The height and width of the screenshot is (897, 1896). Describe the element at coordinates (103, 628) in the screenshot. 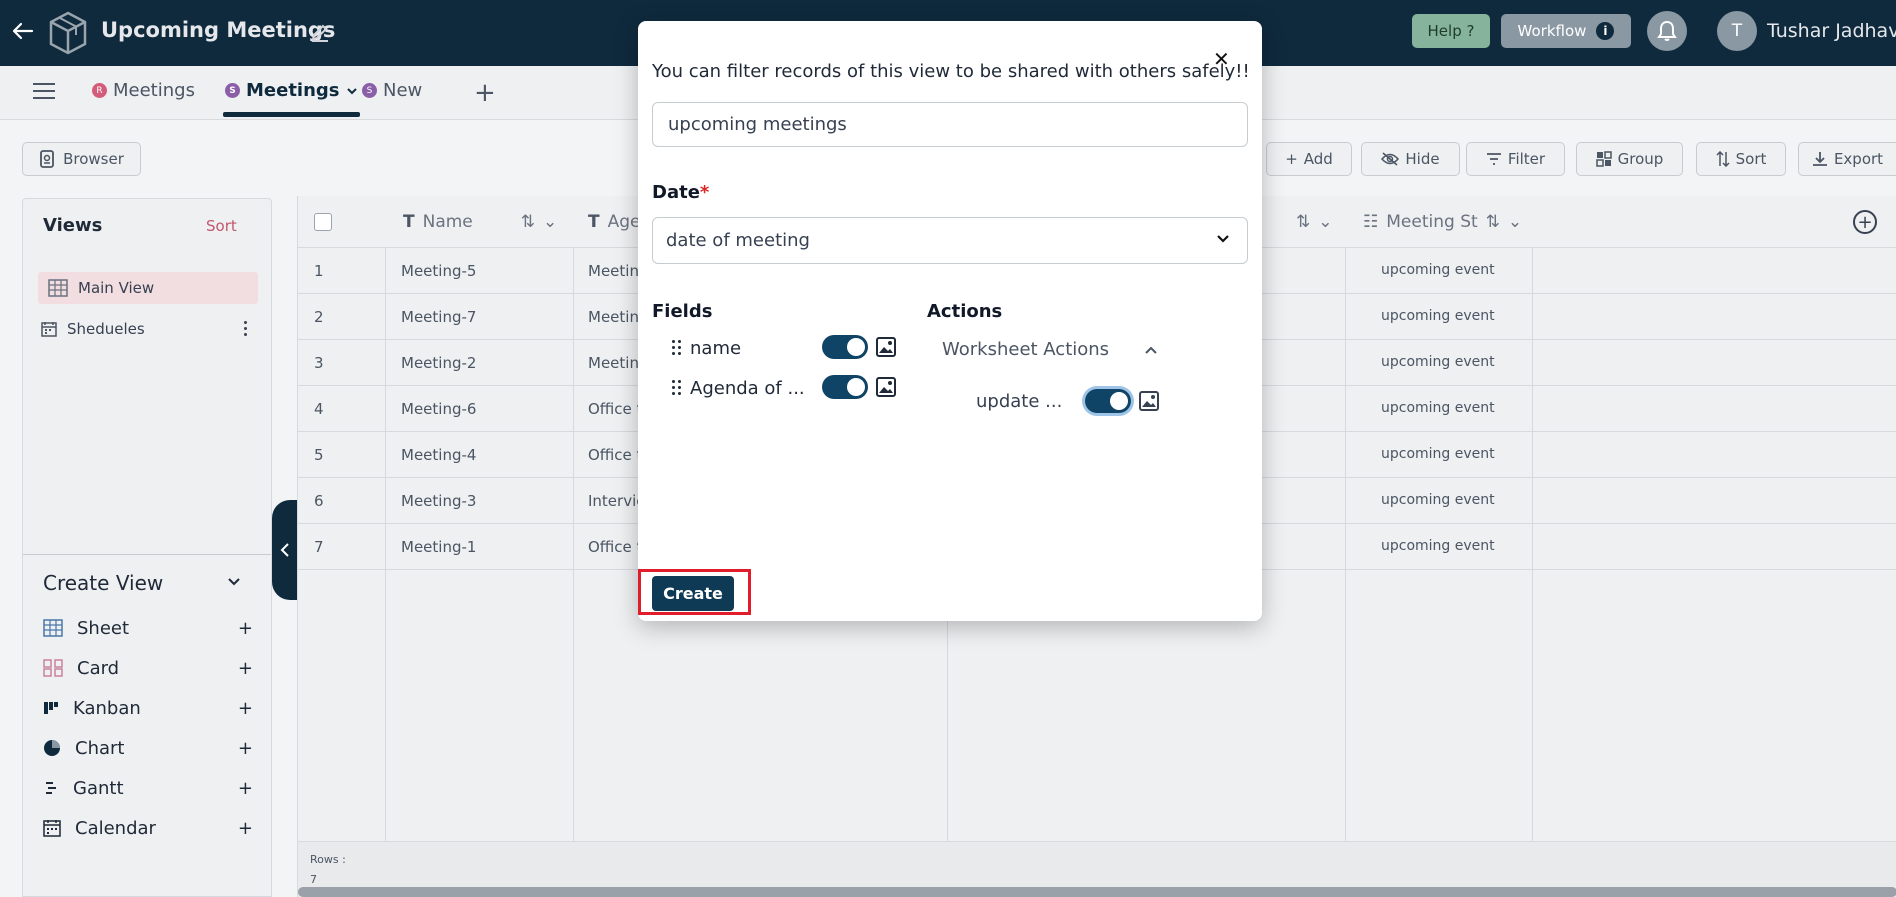

I see `create-view-label: Sheet` at that location.